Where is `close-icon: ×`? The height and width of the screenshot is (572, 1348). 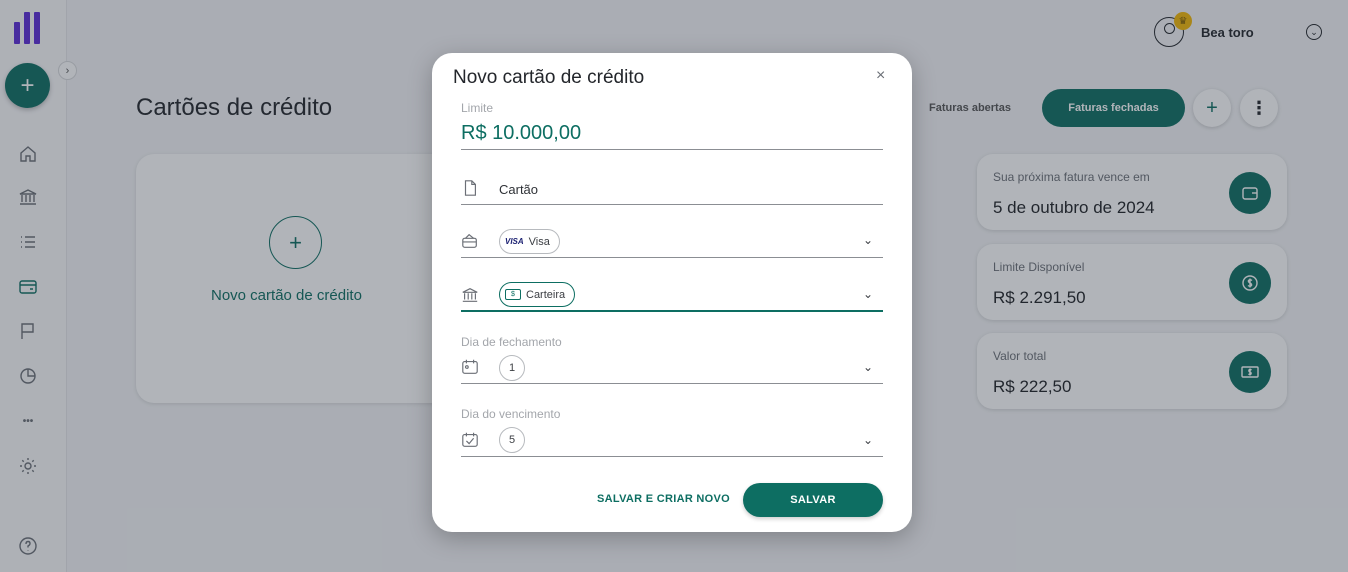
close-icon: × is located at coordinates (880, 76).